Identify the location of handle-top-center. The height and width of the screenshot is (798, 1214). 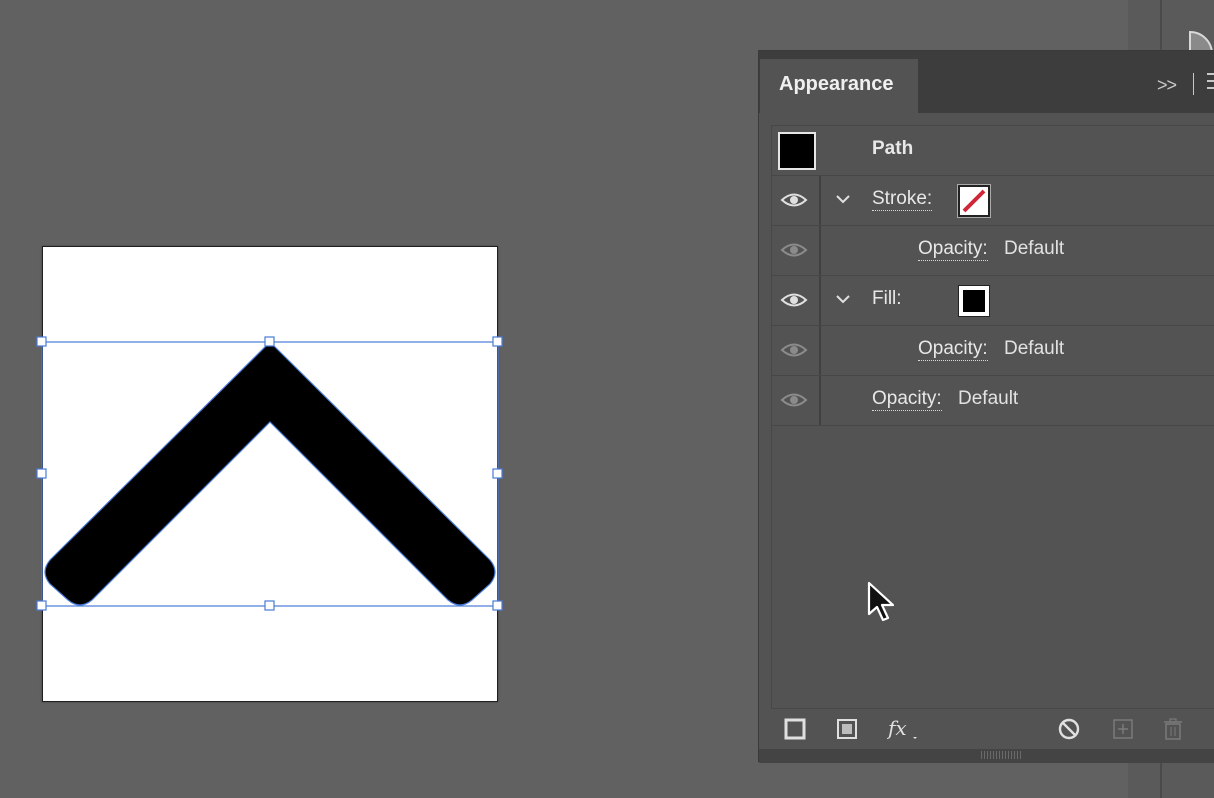
(269, 341).